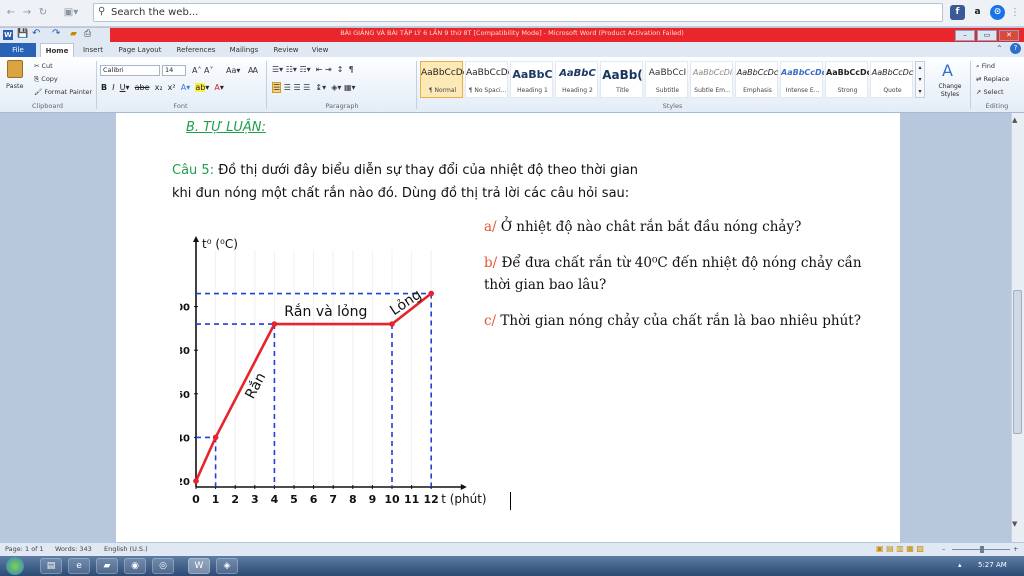 This screenshot has height=576, width=1024. What do you see at coordinates (320, 50) in the screenshot?
I see `tab-view: View` at bounding box center [320, 50].